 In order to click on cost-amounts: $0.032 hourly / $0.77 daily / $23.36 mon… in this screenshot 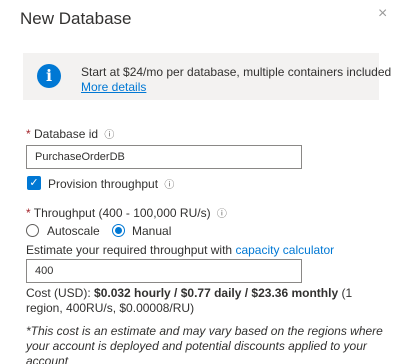, I will do `click(216, 293)`.